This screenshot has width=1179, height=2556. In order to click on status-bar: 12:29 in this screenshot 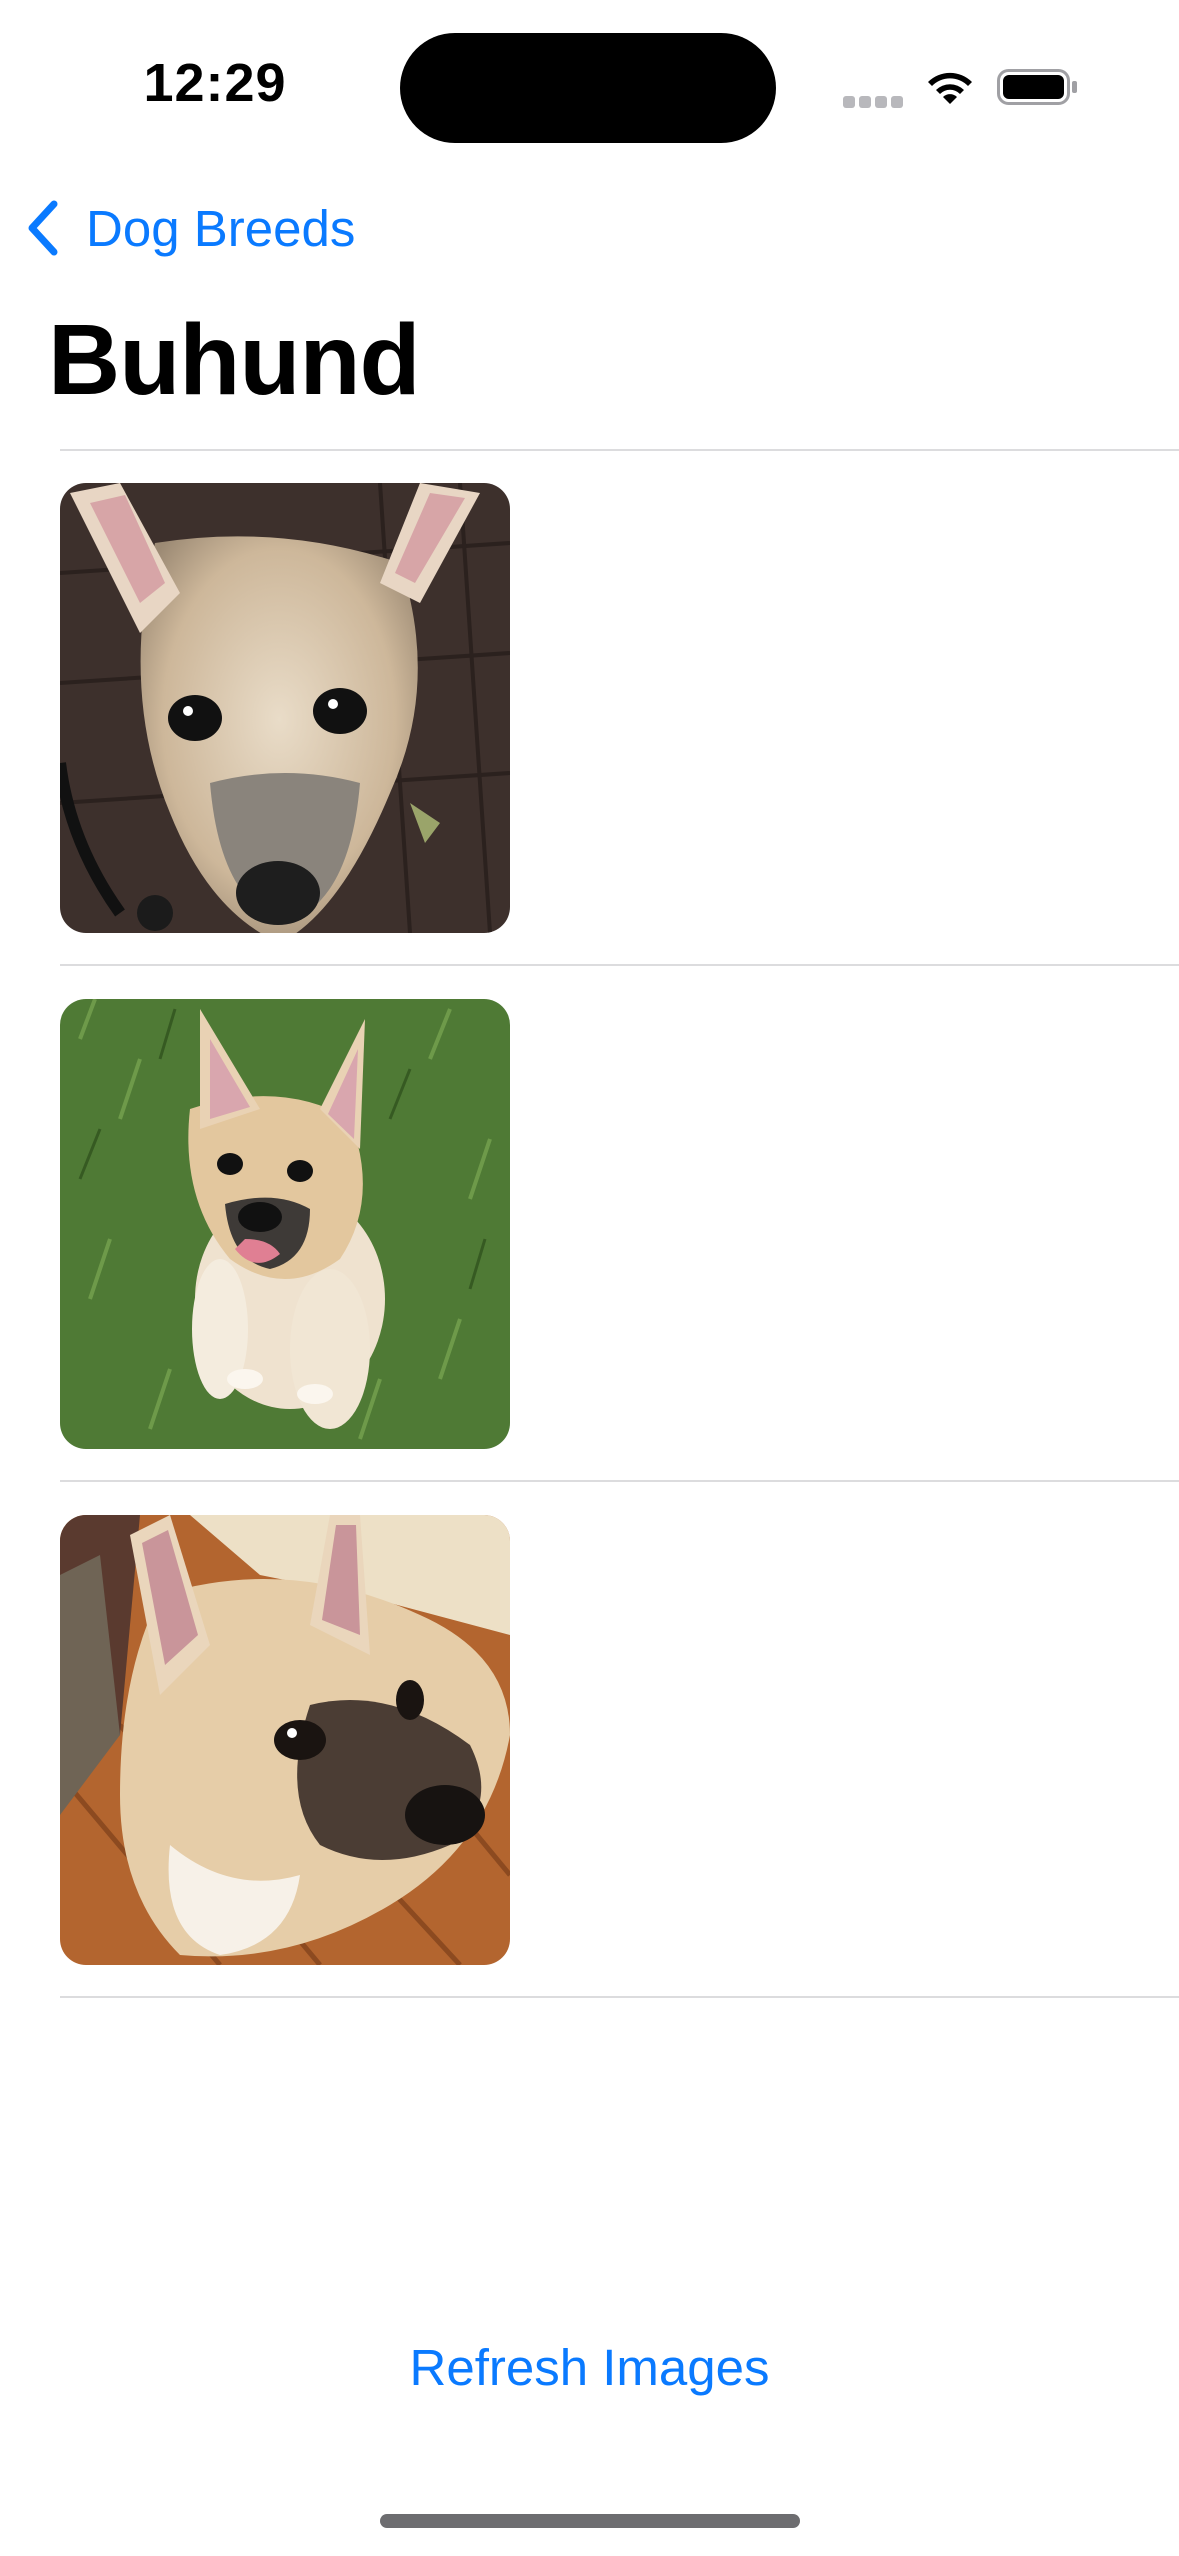, I will do `click(589, 85)`.